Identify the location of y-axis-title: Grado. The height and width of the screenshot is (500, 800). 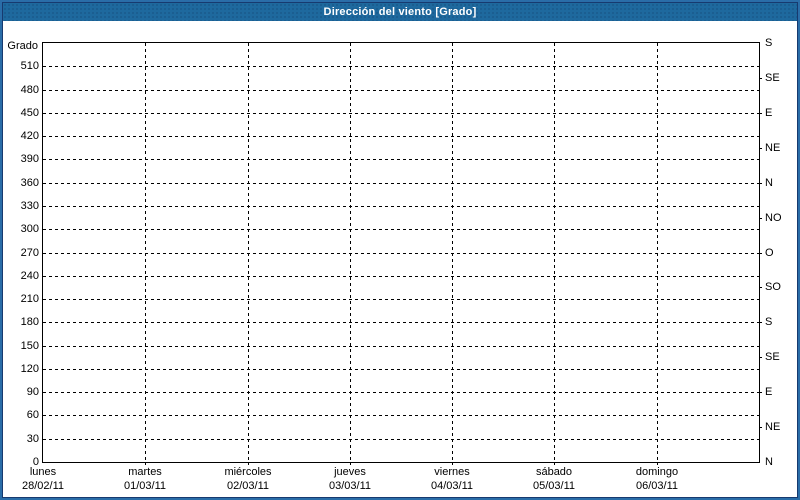
(22, 46).